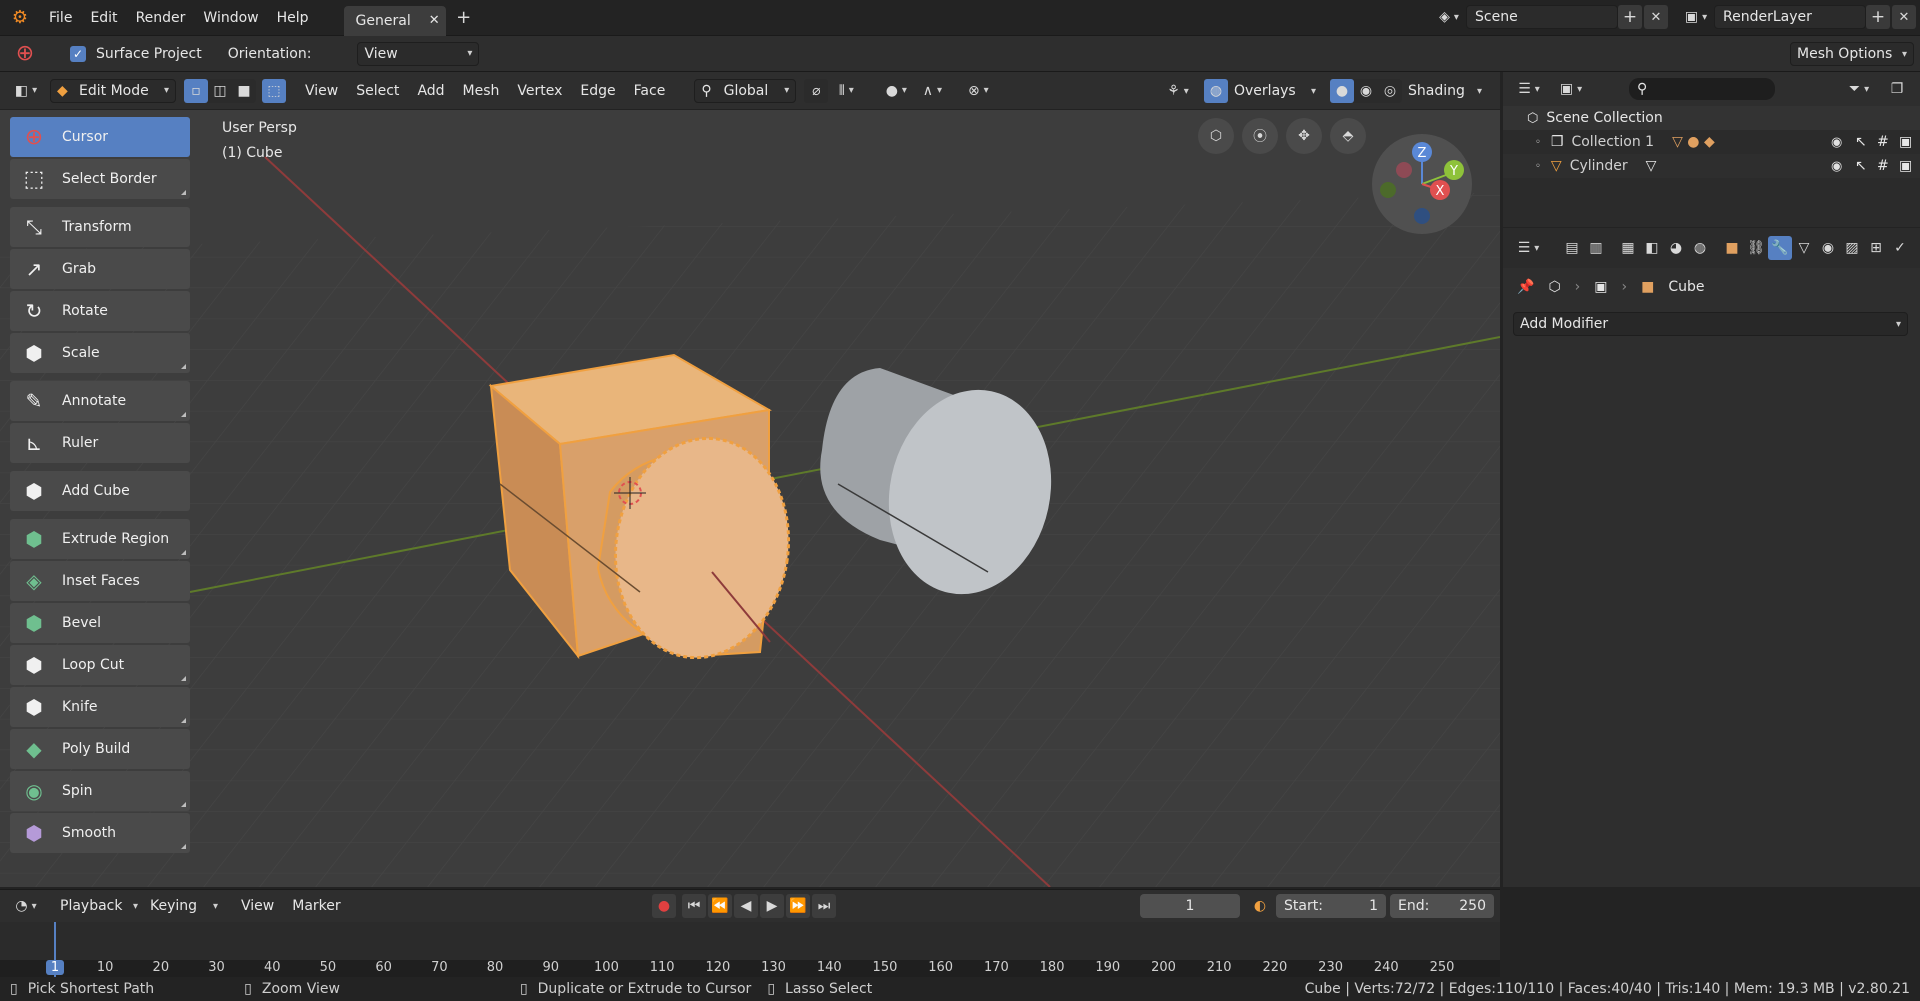  Describe the element at coordinates (664, 906) in the screenshot. I see `record-icon: ●` at that location.